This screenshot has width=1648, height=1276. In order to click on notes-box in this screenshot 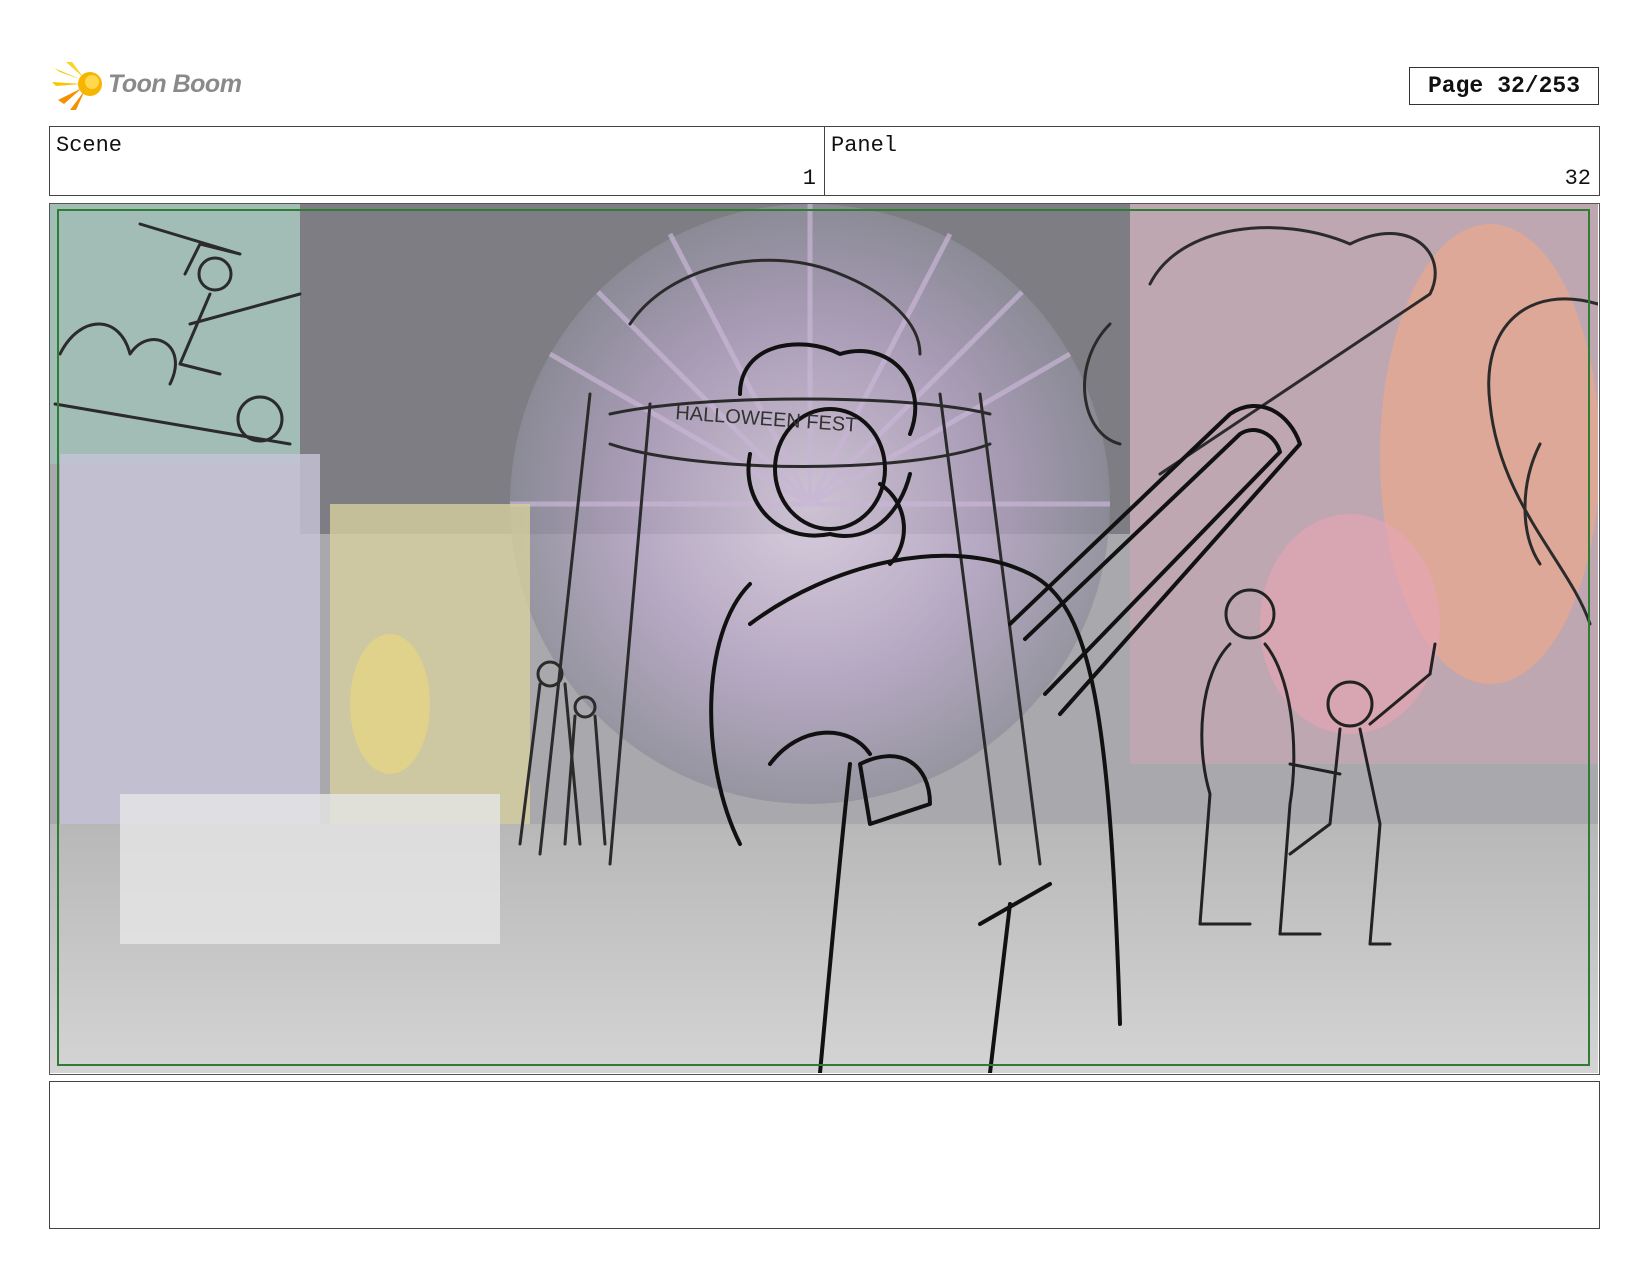, I will do `click(824, 1155)`.